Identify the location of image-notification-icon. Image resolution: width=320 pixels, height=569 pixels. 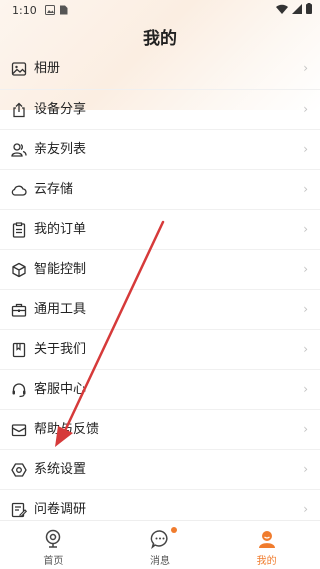
(49, 10).